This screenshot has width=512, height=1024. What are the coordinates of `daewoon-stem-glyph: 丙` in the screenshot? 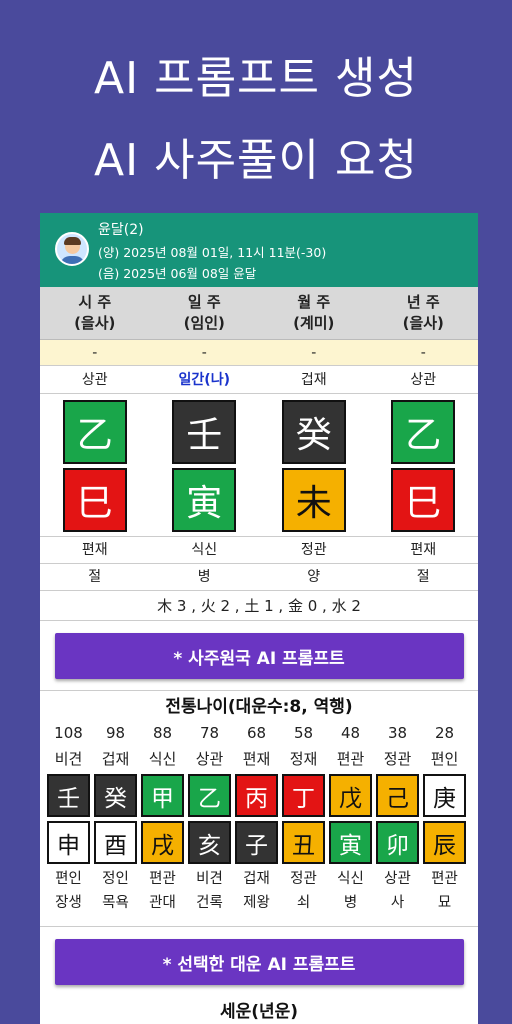 It's located at (256, 795).